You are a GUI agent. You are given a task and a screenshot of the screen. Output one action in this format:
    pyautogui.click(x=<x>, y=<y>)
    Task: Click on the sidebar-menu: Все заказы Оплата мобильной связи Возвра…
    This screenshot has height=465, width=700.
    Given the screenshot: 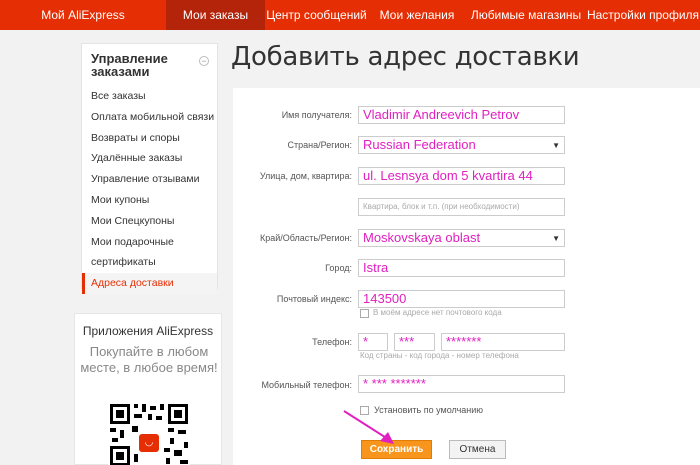 What is the action you would take?
    pyautogui.click(x=149, y=190)
    